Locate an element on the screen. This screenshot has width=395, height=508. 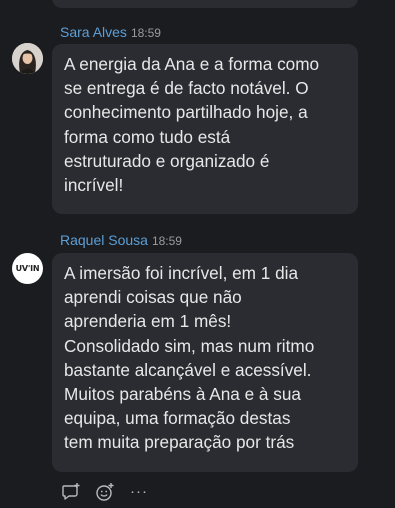
avatar is located at coordinates (27, 58).